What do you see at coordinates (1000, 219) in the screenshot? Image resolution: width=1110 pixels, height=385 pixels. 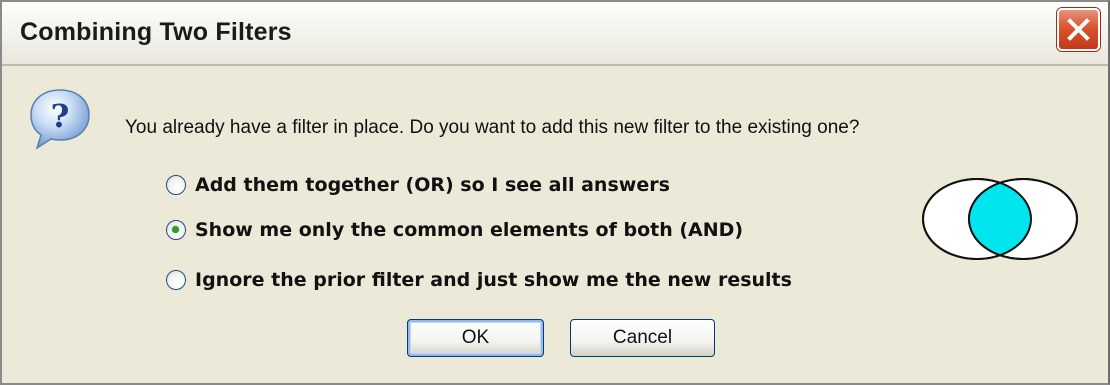 I see `venn-intersection-icon` at bounding box center [1000, 219].